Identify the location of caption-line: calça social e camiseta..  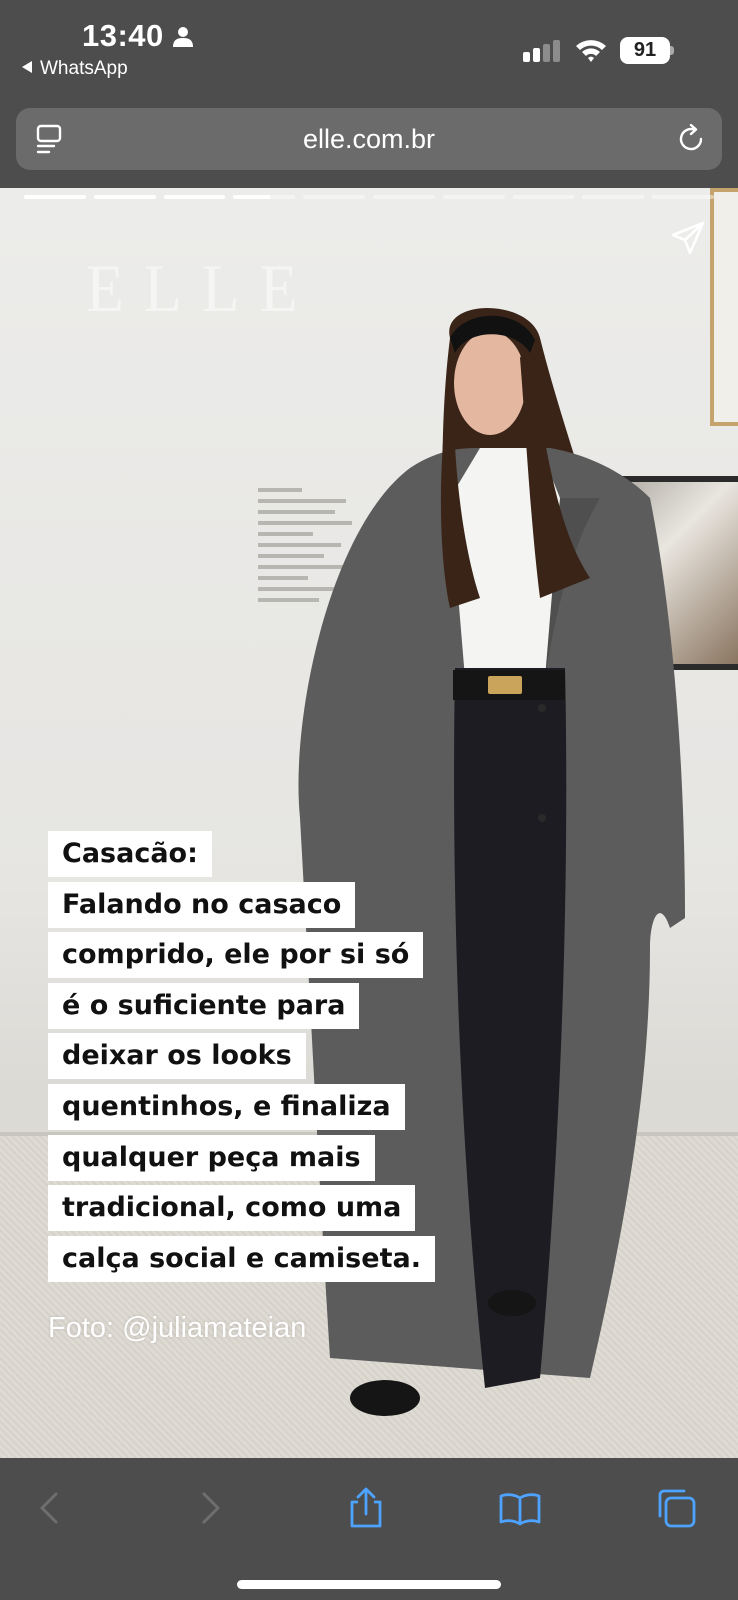
(241, 1258).